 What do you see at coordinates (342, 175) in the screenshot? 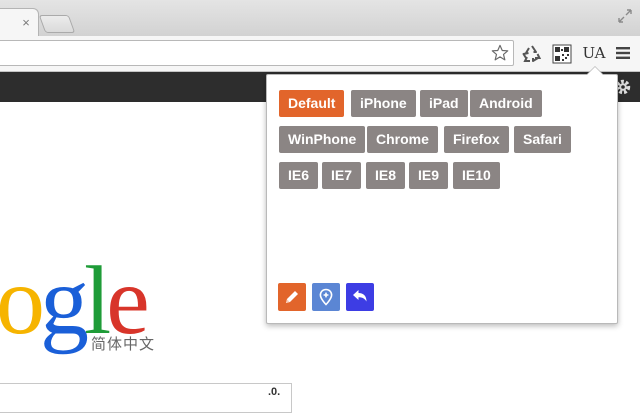
I see `ua-button-ie7: IE7` at bounding box center [342, 175].